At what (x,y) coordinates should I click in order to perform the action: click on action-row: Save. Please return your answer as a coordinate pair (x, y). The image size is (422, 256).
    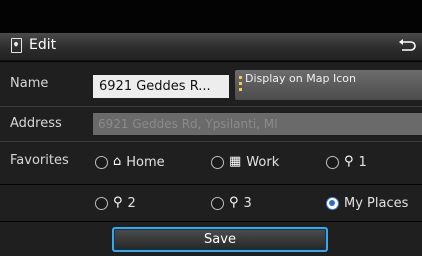
    Looking at the image, I should click on (211, 239).